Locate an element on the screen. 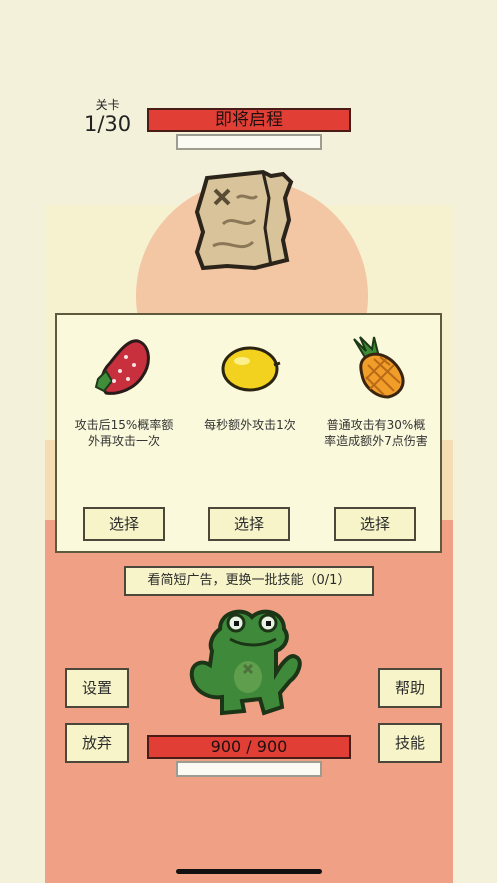  select-skill-3-button: 选择 is located at coordinates (375, 524).